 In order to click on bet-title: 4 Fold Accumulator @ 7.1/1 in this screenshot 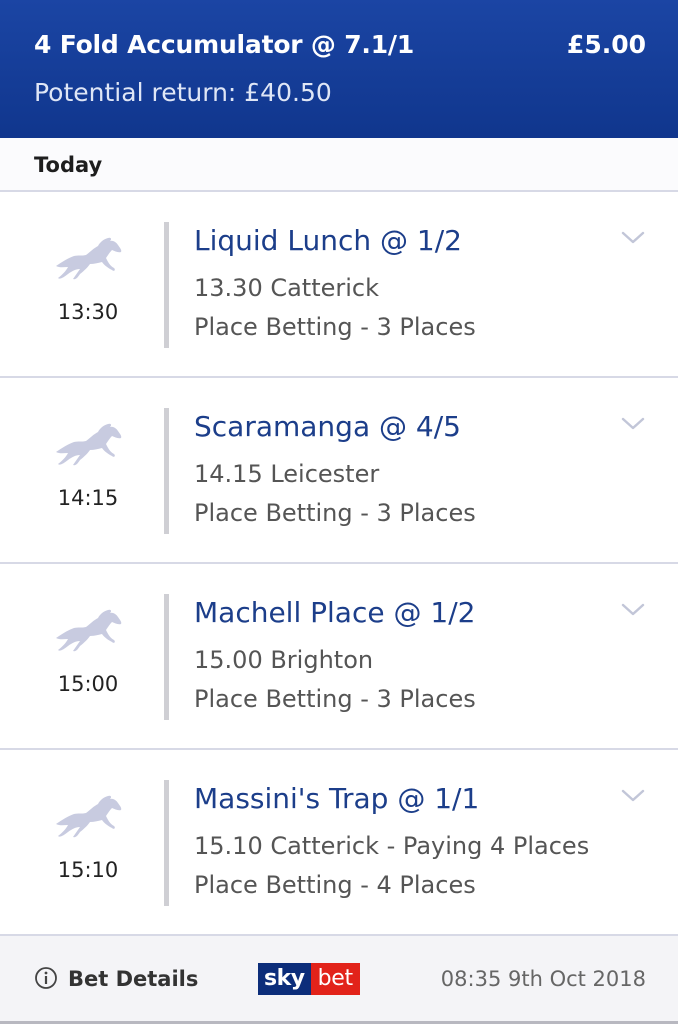, I will do `click(224, 44)`.